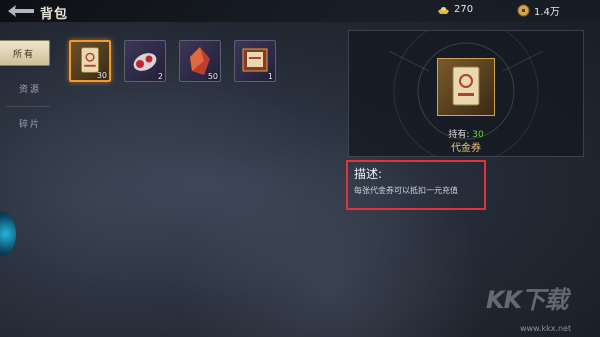 Image resolution: width=600 pixels, height=337 pixels. I want to click on description-text: 每张代金券可以抵扣一元充值, so click(406, 190).